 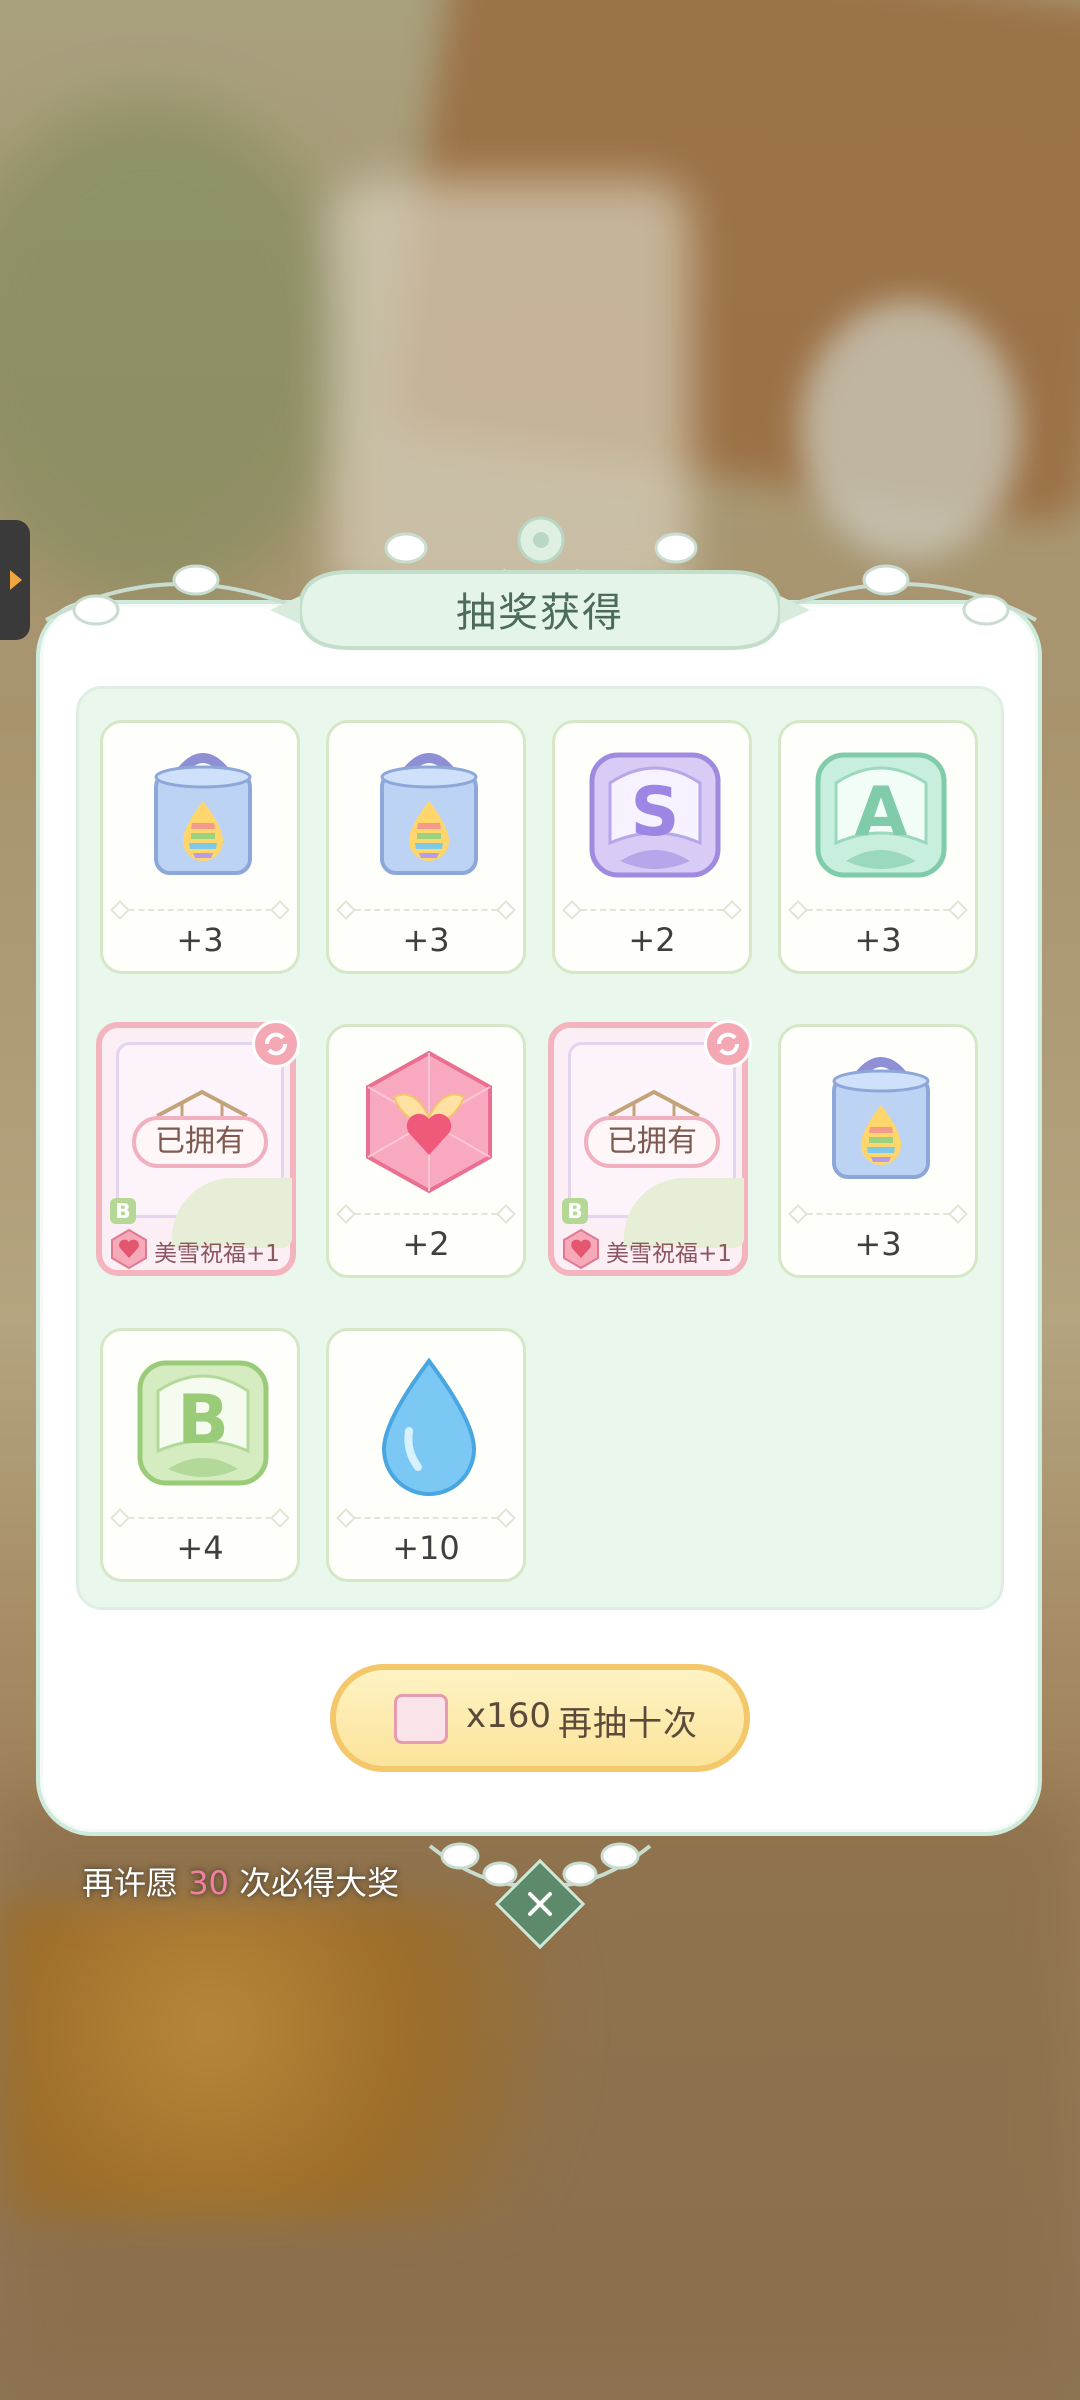 I want to click on pity-prefix: 再许愿, so click(x=130, y=1883).